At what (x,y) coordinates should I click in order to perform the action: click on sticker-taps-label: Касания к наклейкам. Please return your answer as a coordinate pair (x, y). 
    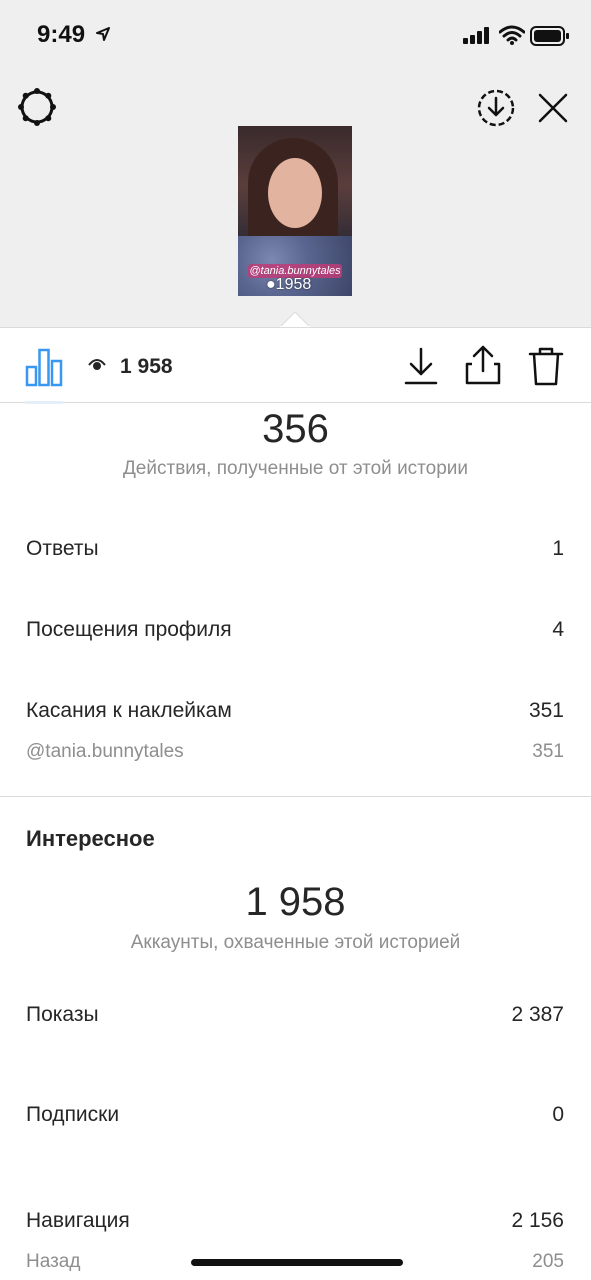
    Looking at the image, I should click on (129, 710).